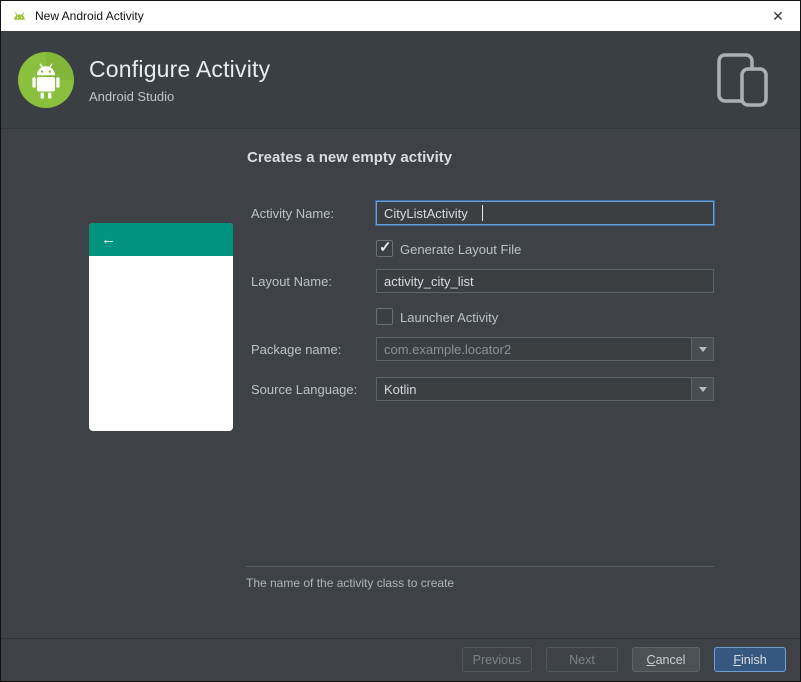 The width and height of the screenshot is (801, 682). Describe the element at coordinates (400, 659) in the screenshot. I see `footer: Previous Next Cancel Finish` at that location.